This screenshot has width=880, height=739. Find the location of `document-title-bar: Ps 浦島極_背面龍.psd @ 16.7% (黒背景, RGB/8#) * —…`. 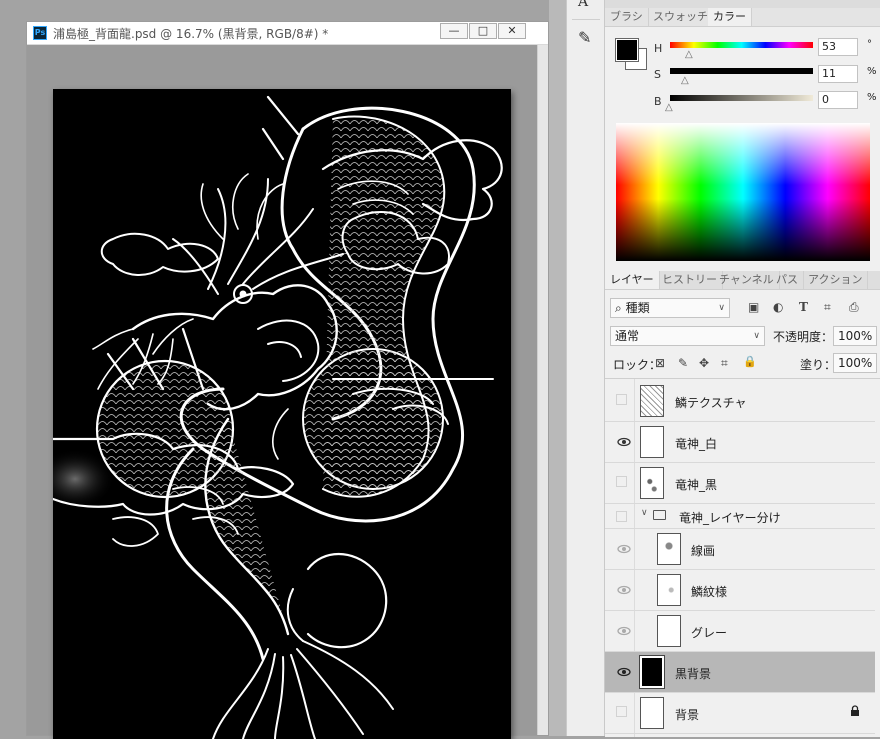

document-title-bar: Ps 浦島極_背面龍.psd @ 16.7% (黒背景, RGB/8#) * —… is located at coordinates (287, 33).